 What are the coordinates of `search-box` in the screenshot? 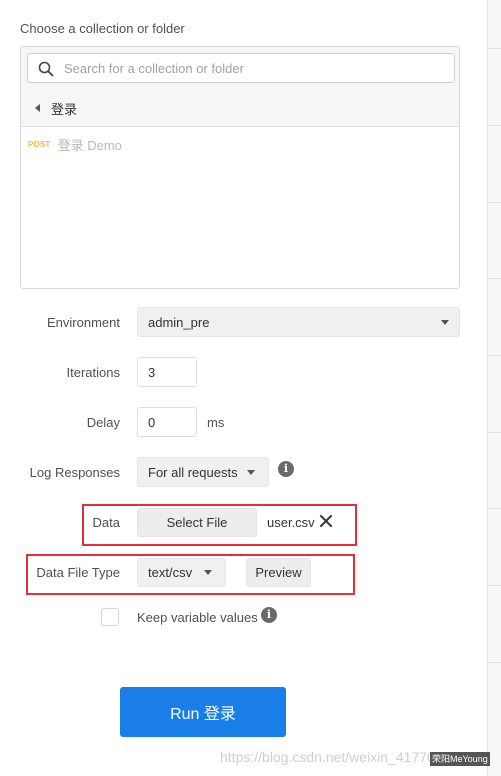 It's located at (241, 68).